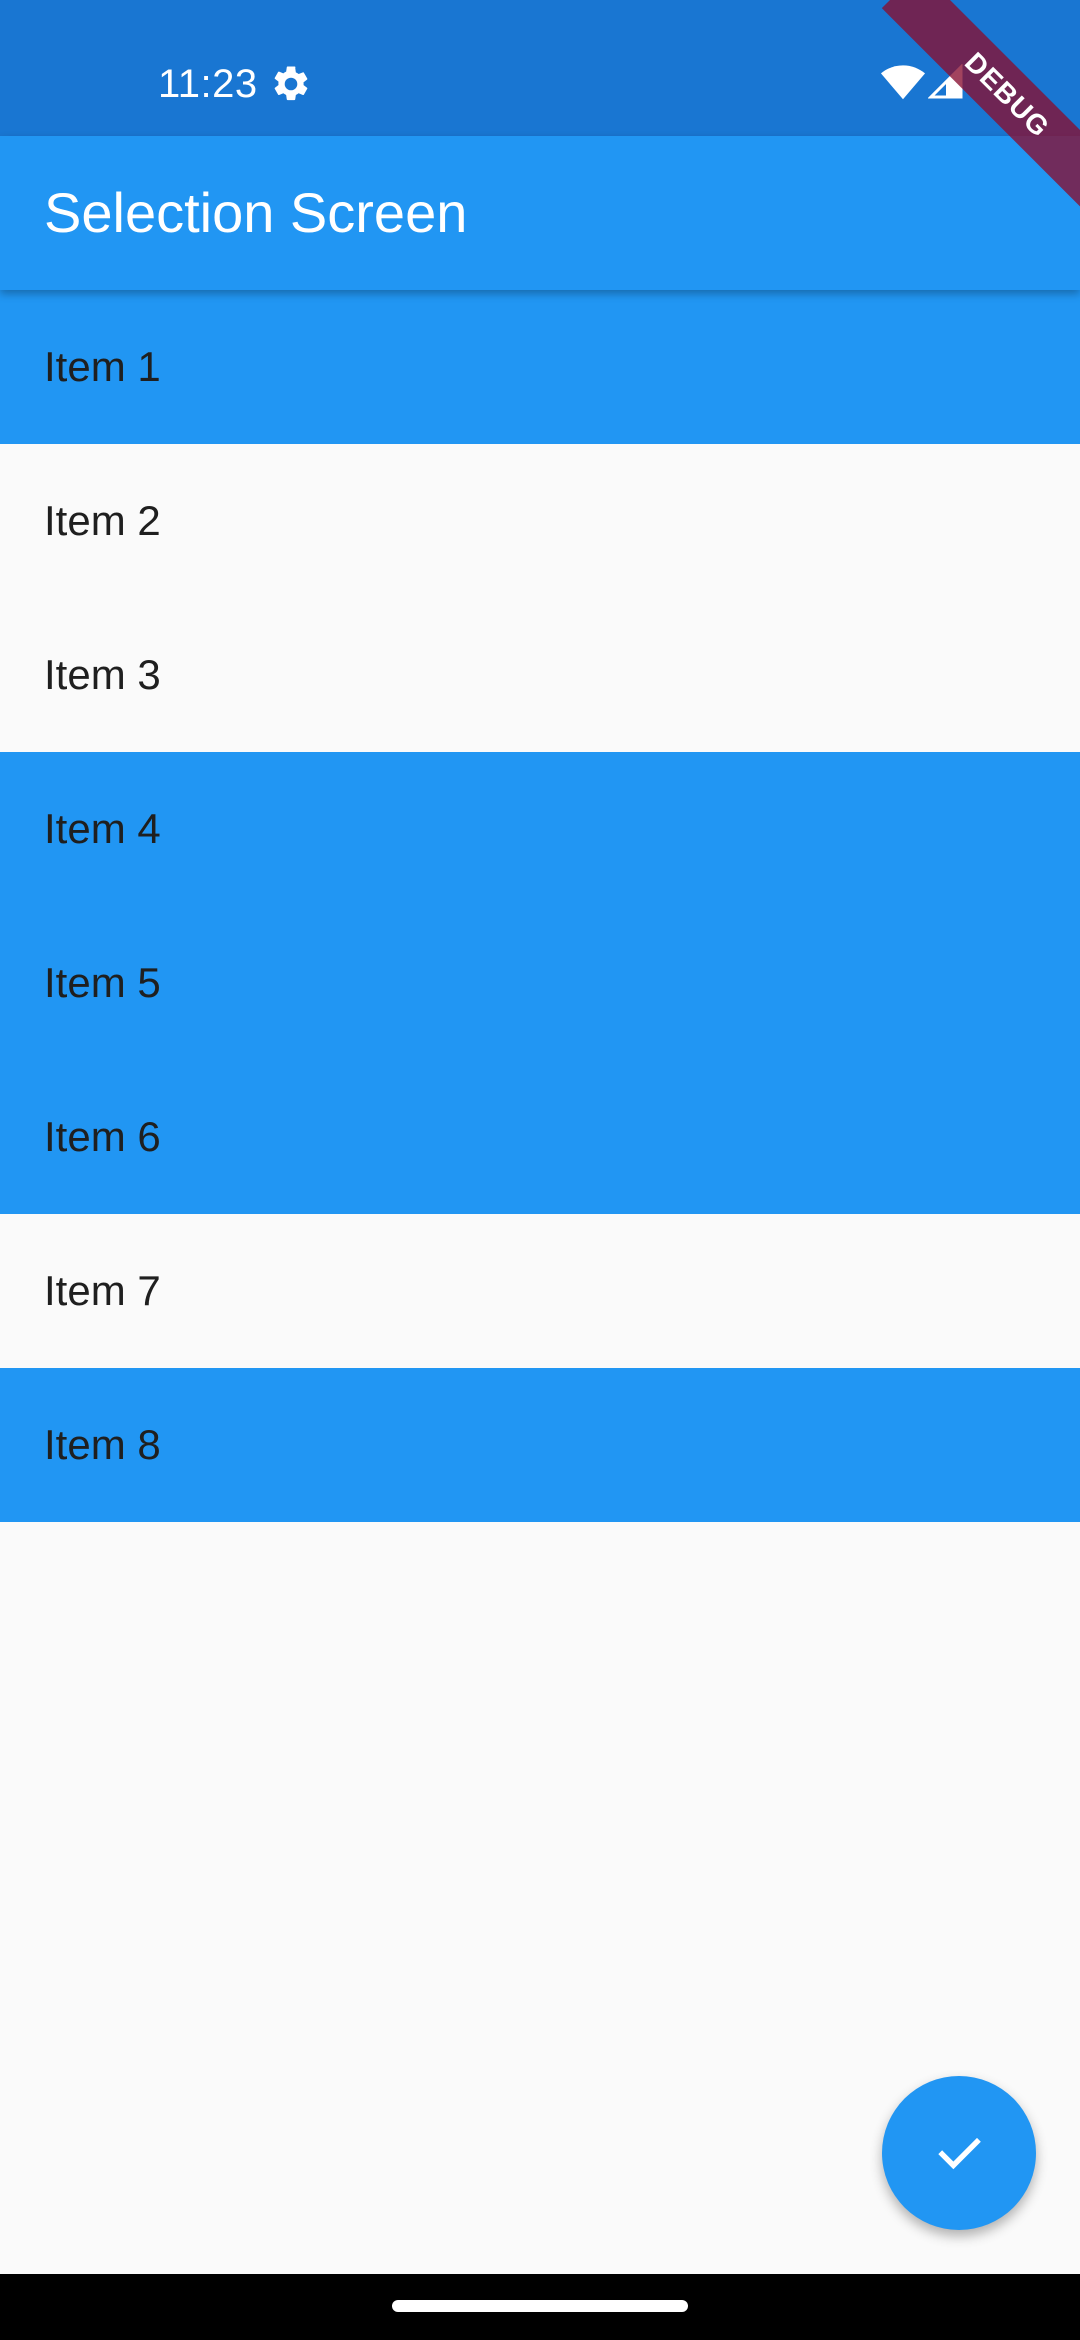  Describe the element at coordinates (540, 521) in the screenshot. I see `list-item-2: Item 2` at that location.